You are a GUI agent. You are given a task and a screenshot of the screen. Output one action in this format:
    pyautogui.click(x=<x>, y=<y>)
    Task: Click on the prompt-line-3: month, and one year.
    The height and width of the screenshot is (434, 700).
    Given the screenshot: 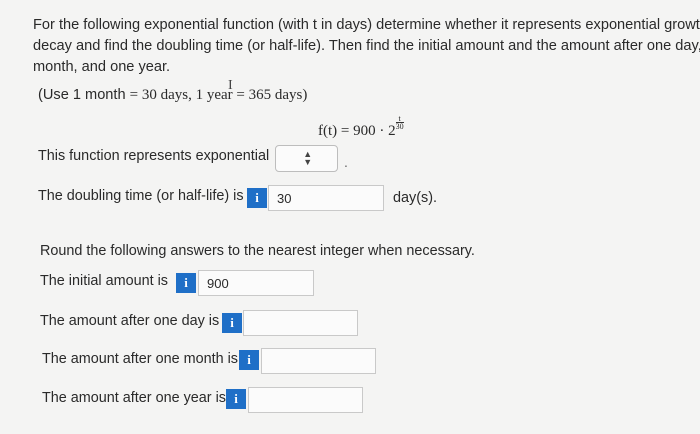 What is the action you would take?
    pyautogui.click(x=102, y=67)
    